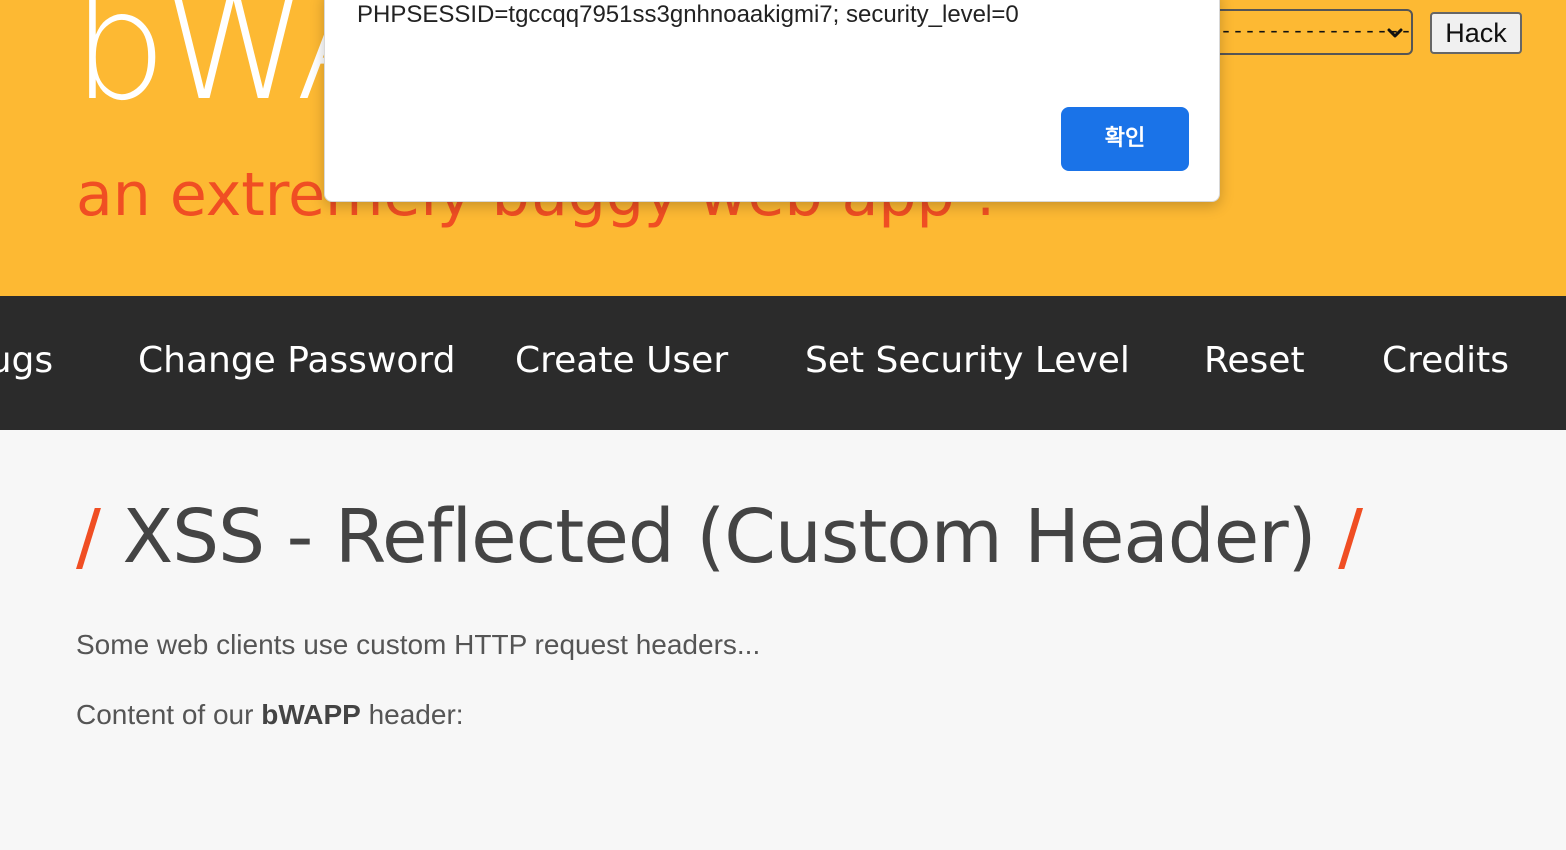 This screenshot has width=1566, height=850. Describe the element at coordinates (1316, 32) in the screenshot. I see `bug-select-value: ----------------` at that location.